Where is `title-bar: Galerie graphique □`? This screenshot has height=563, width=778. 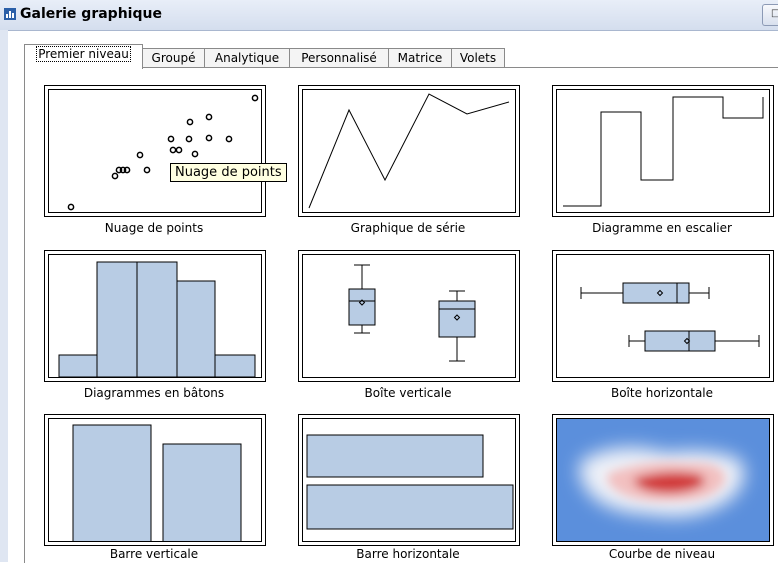
title-bar: Galerie graphique □ is located at coordinates (389, 15).